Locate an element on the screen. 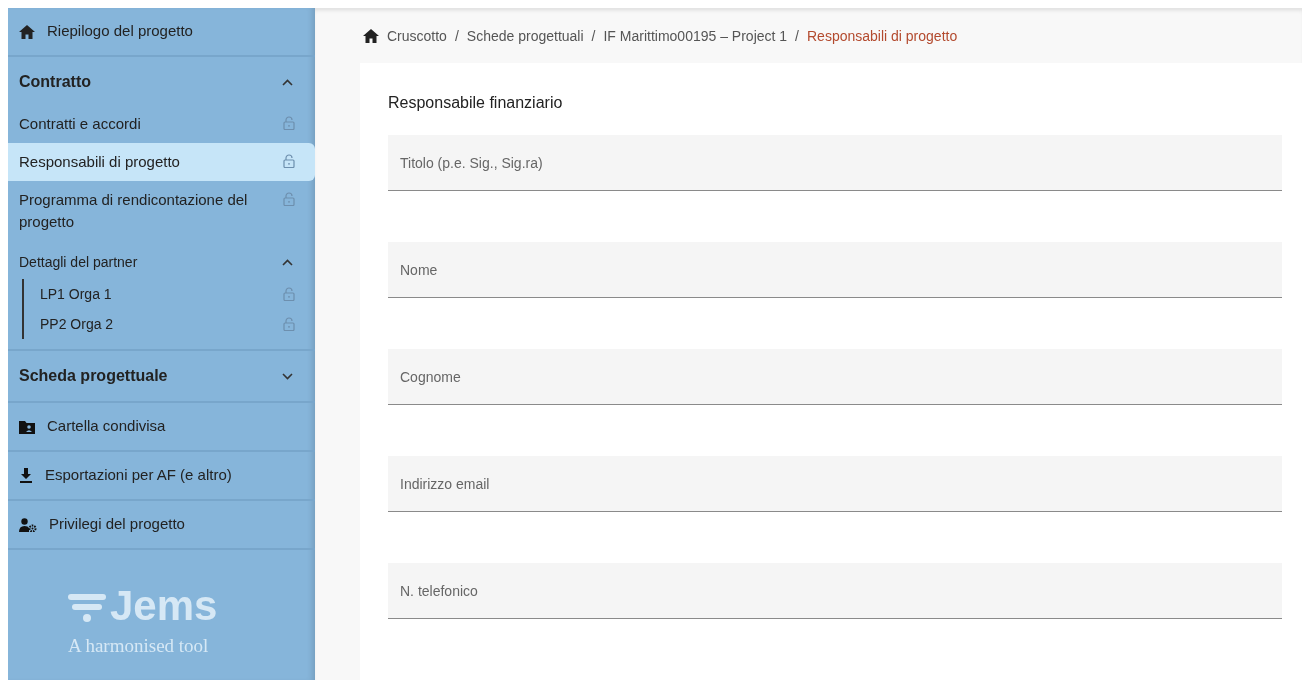  logo-tagline: A harmonised tool is located at coordinates (138, 646).